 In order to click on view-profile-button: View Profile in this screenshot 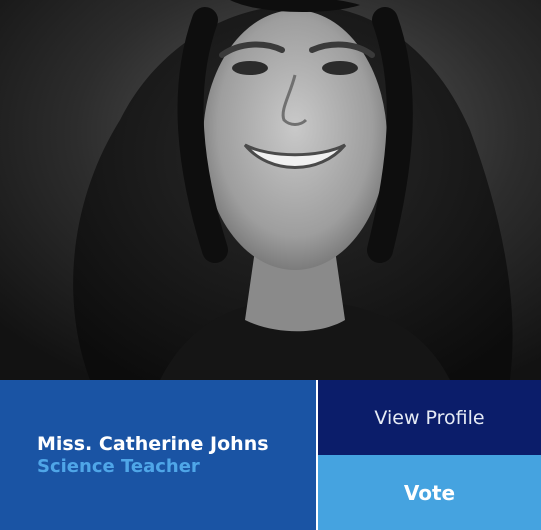, I will do `click(429, 417)`.